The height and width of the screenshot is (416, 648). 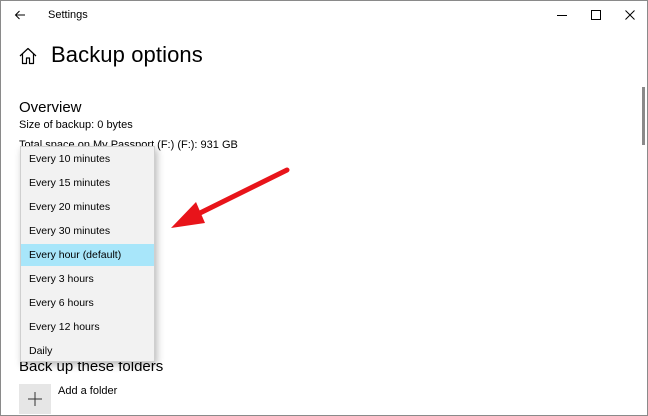 What do you see at coordinates (50, 107) in the screenshot?
I see `overview-heading: Overview` at bounding box center [50, 107].